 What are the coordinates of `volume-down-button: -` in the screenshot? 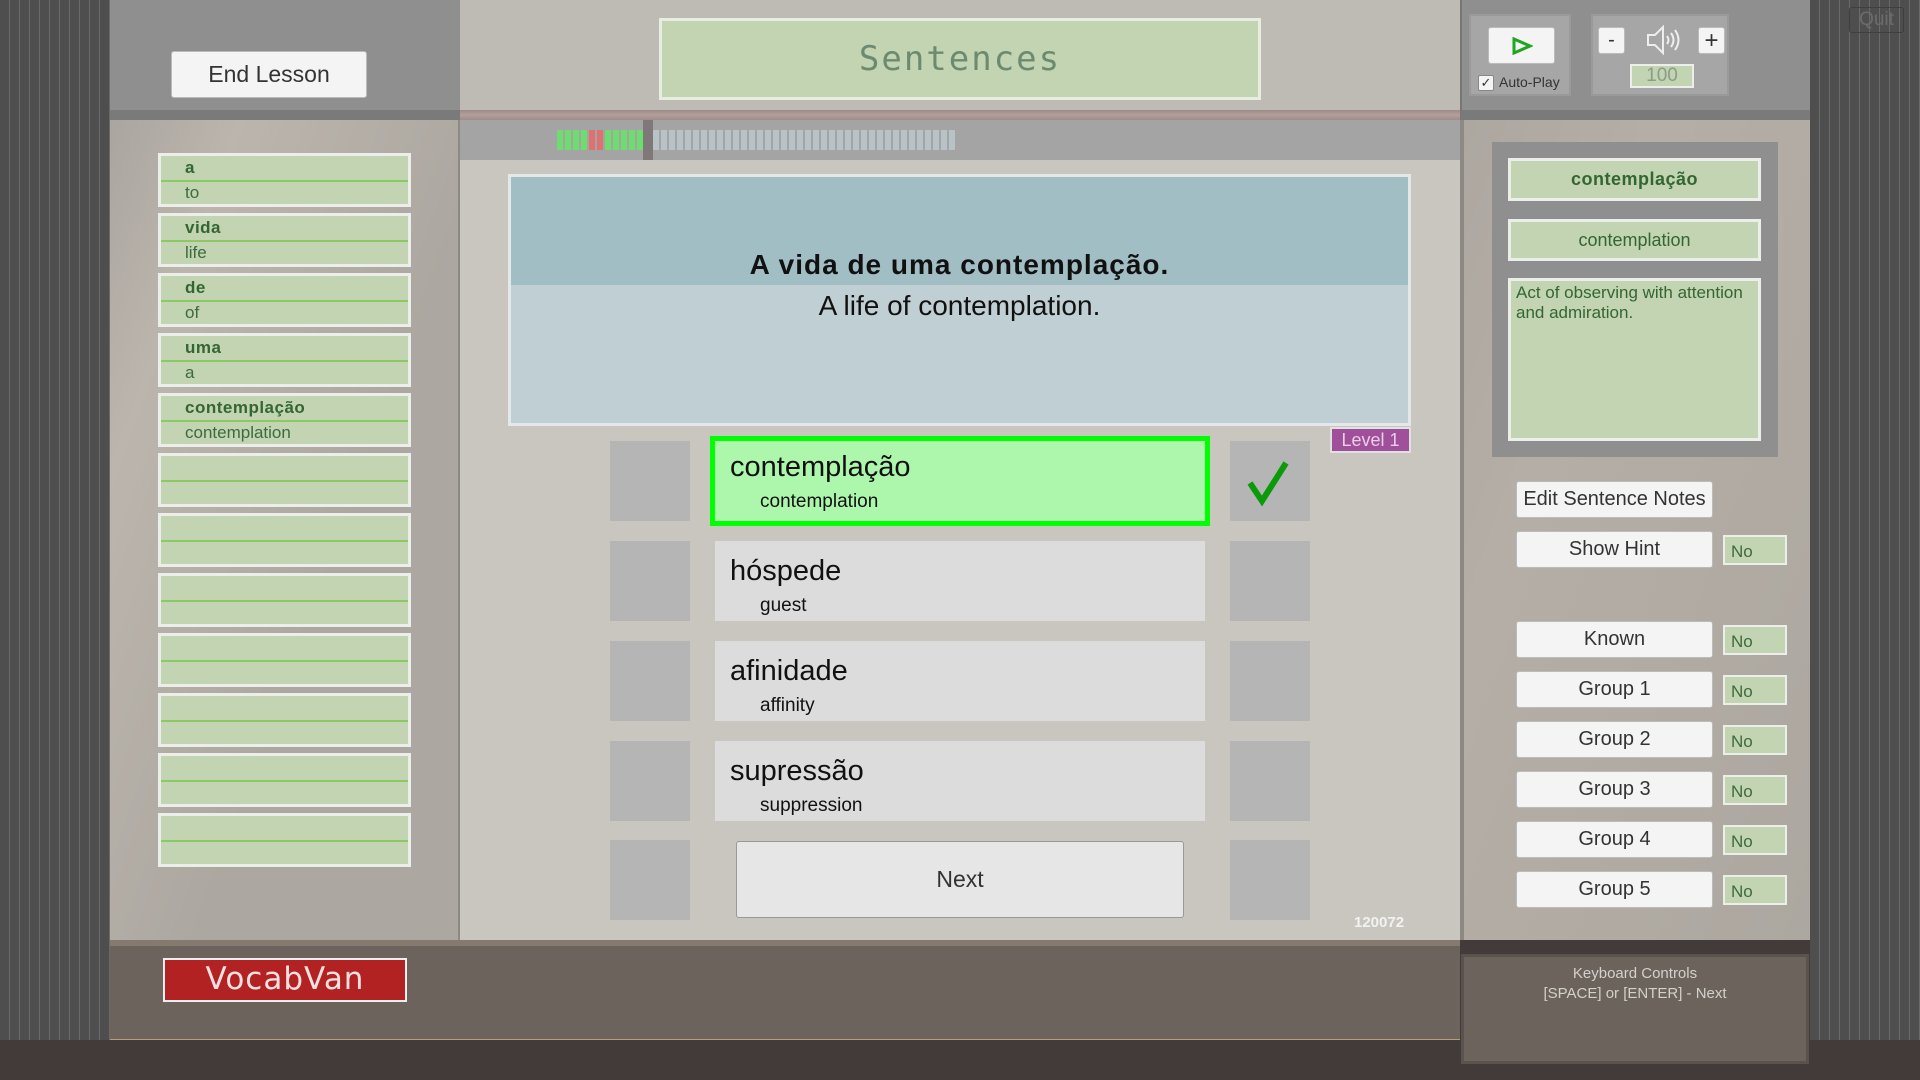 It's located at (1611, 40).